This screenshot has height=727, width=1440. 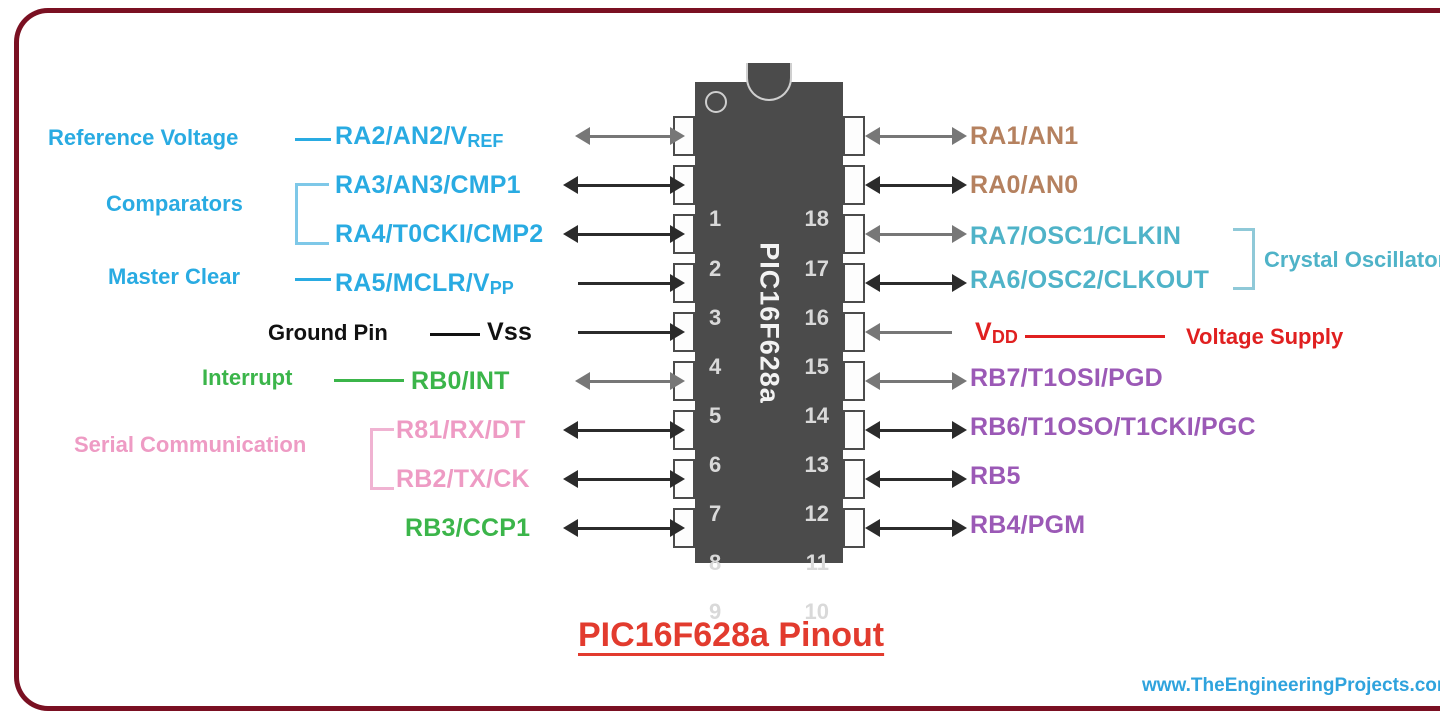 What do you see at coordinates (463, 479) in the screenshot?
I see `pin-signal-8: RB2/TX/CK` at bounding box center [463, 479].